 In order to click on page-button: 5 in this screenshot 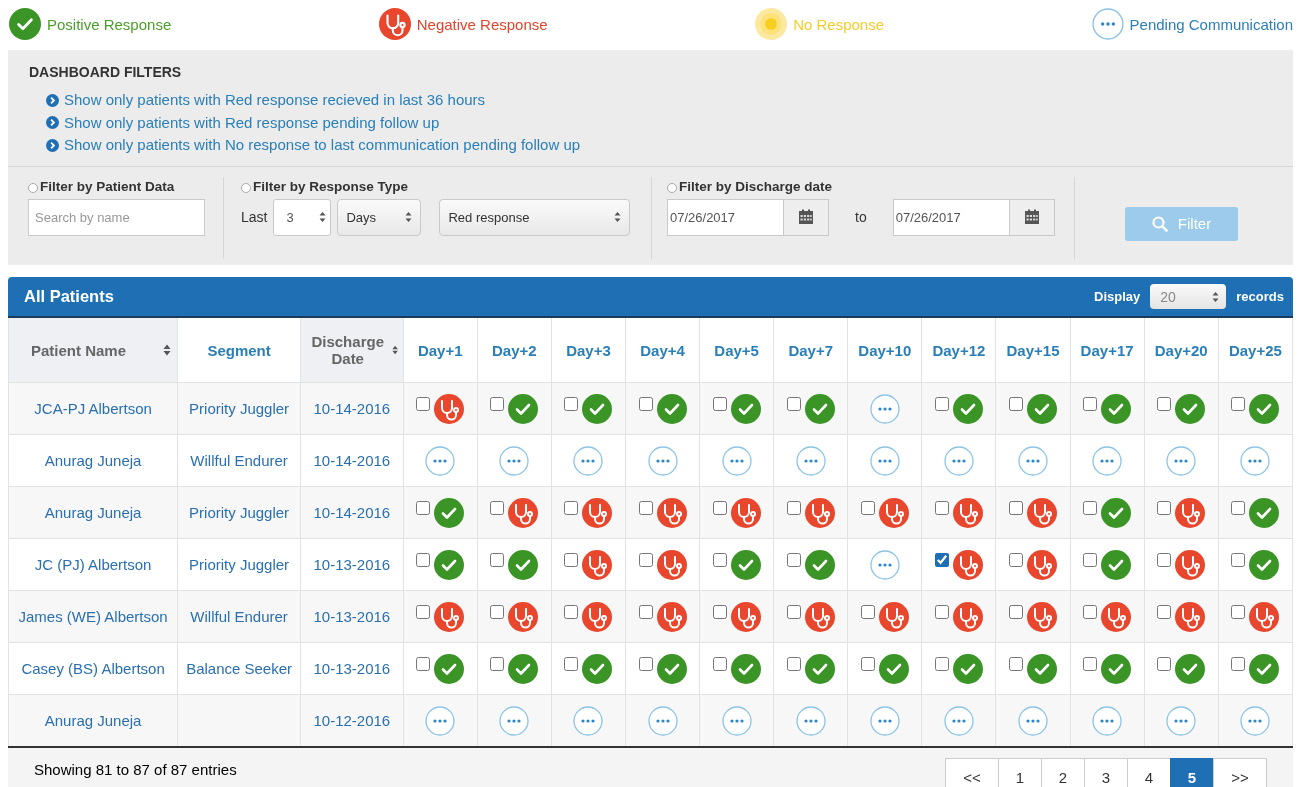, I will do `click(1192, 772)`.